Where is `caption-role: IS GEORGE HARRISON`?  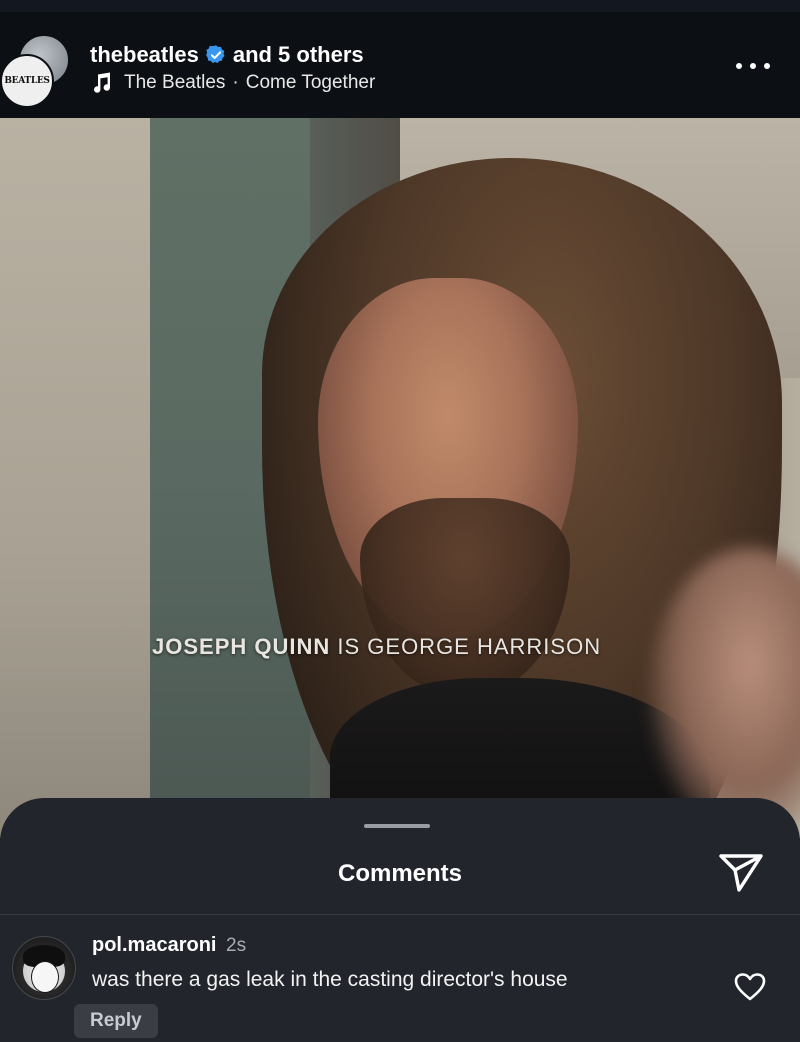
caption-role: IS GEORGE HARRISON is located at coordinates (466, 646).